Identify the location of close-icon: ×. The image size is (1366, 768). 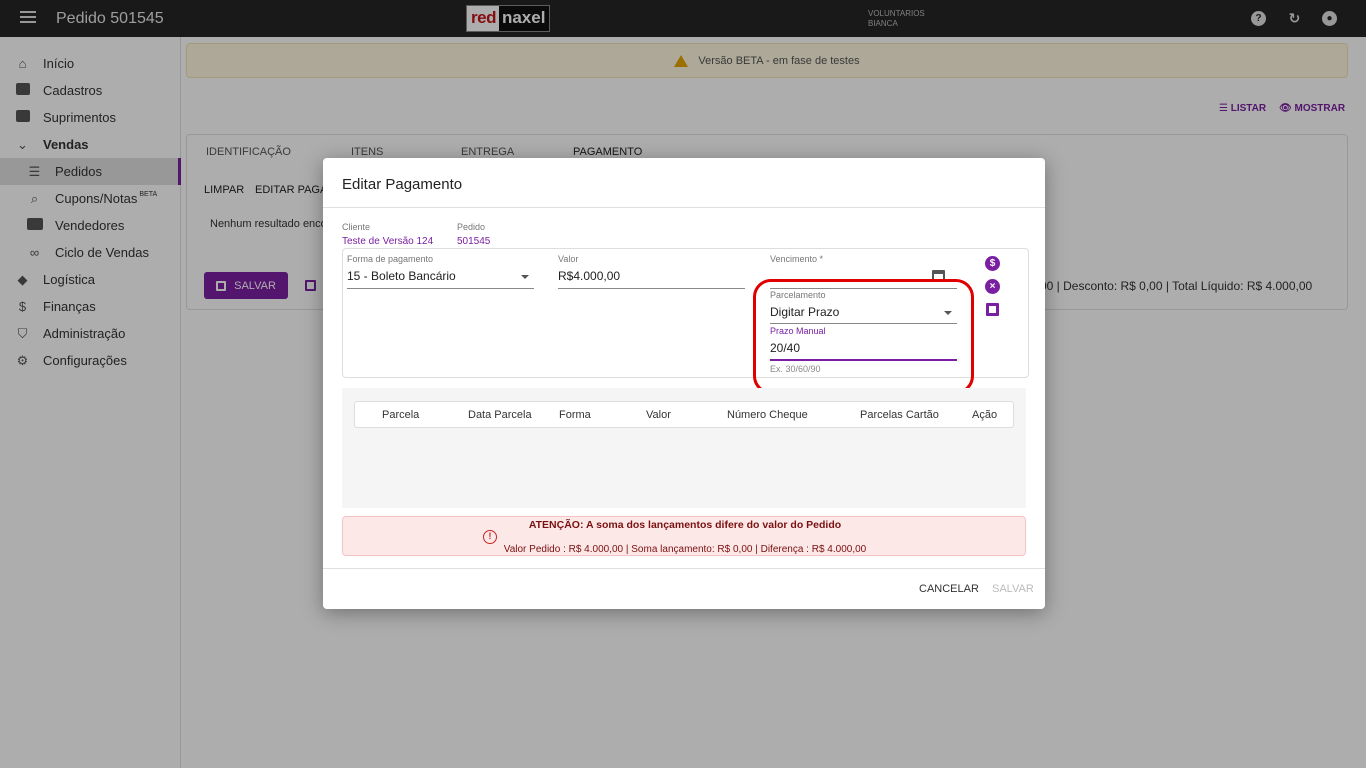
(992, 286).